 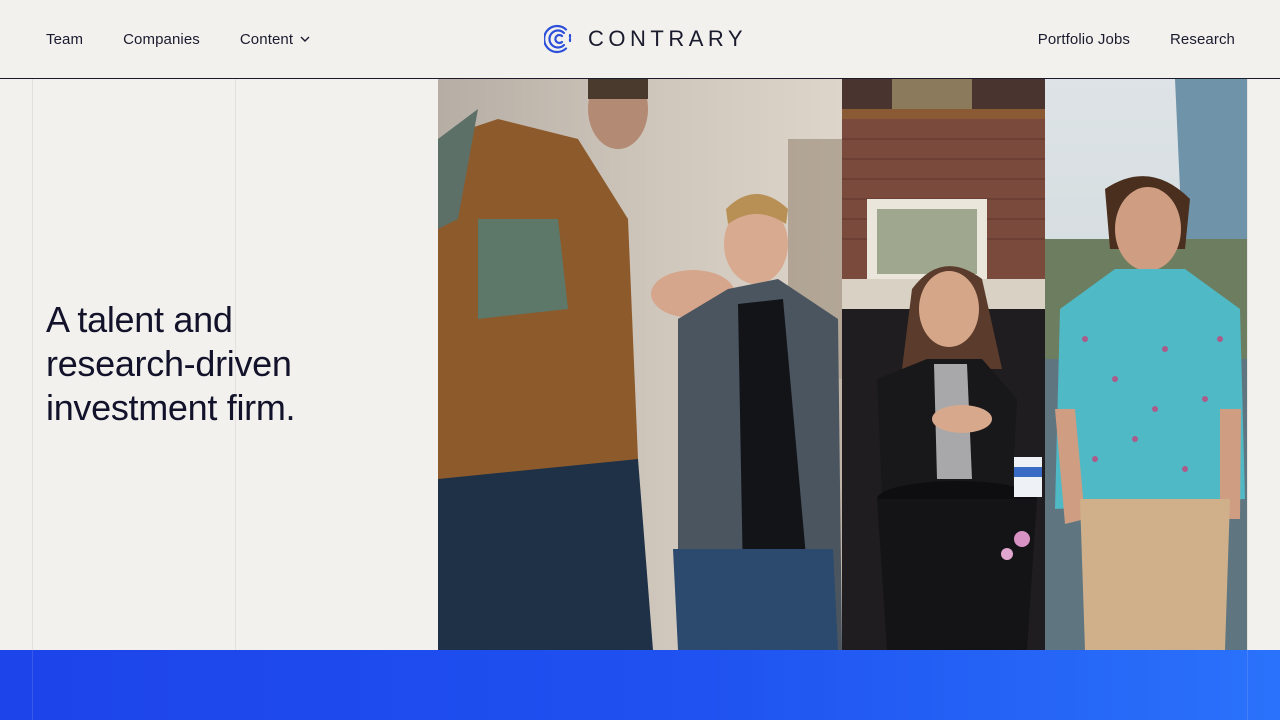 What do you see at coordinates (1136, 39) in the screenshot?
I see `secondary-nav: Portfolio Jobs Research` at bounding box center [1136, 39].